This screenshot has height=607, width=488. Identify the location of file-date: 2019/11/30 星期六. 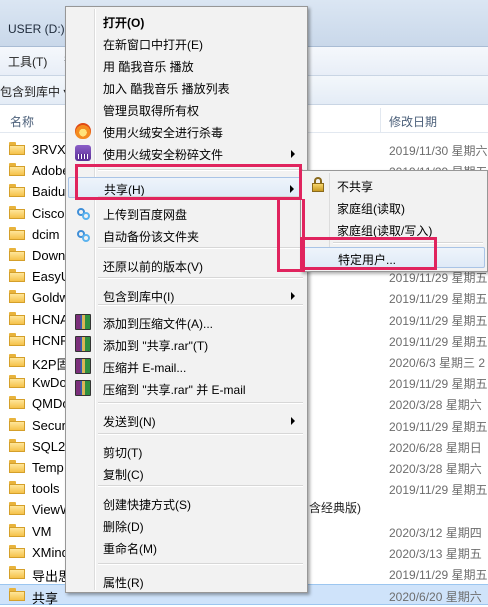
(438, 151).